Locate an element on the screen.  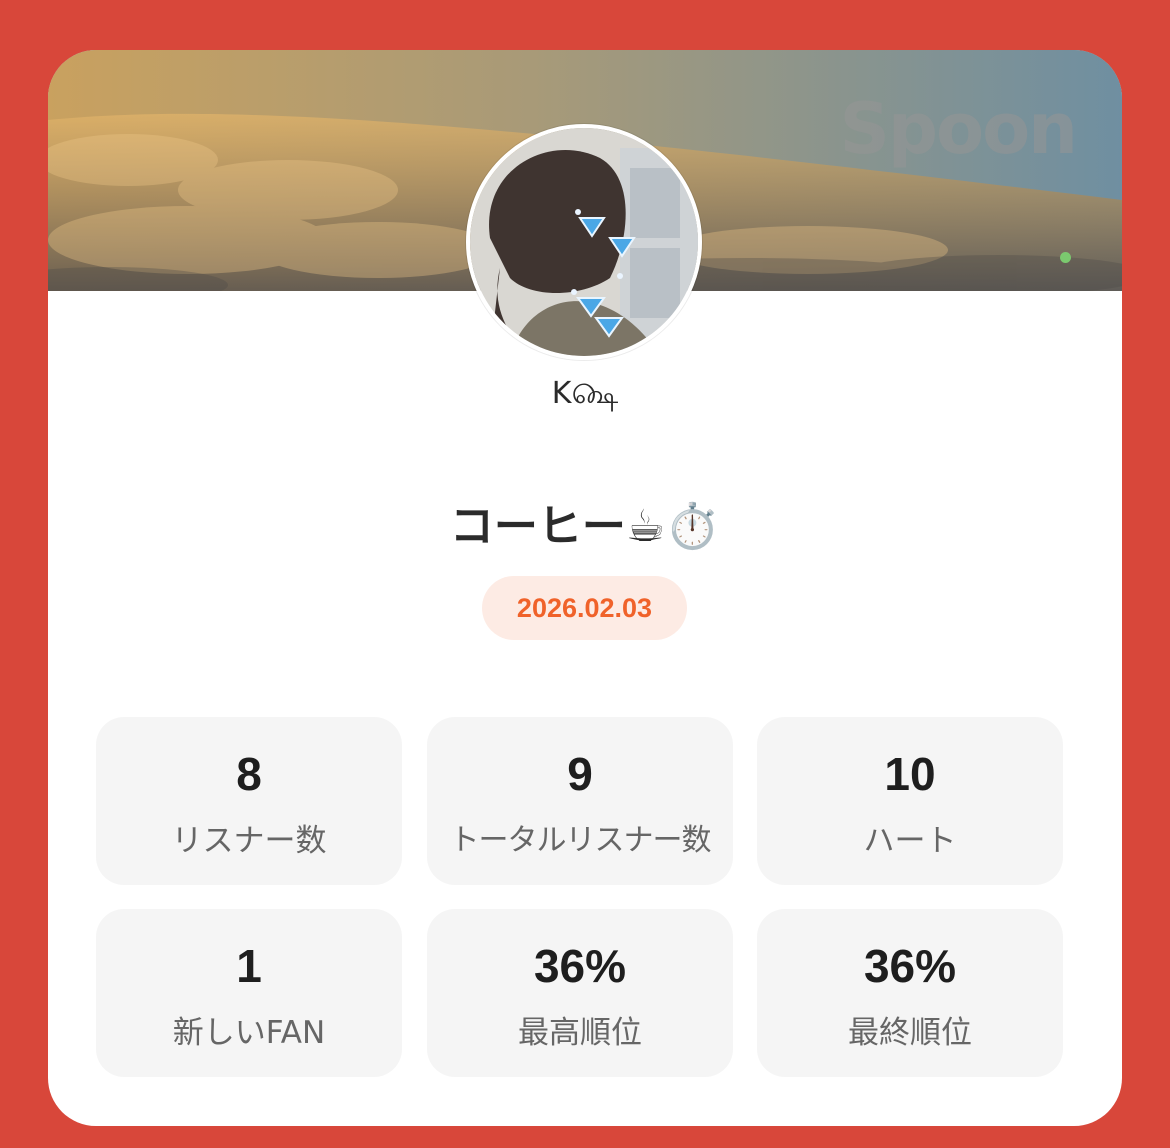
stat-value: 10 is located at coordinates (910, 774).